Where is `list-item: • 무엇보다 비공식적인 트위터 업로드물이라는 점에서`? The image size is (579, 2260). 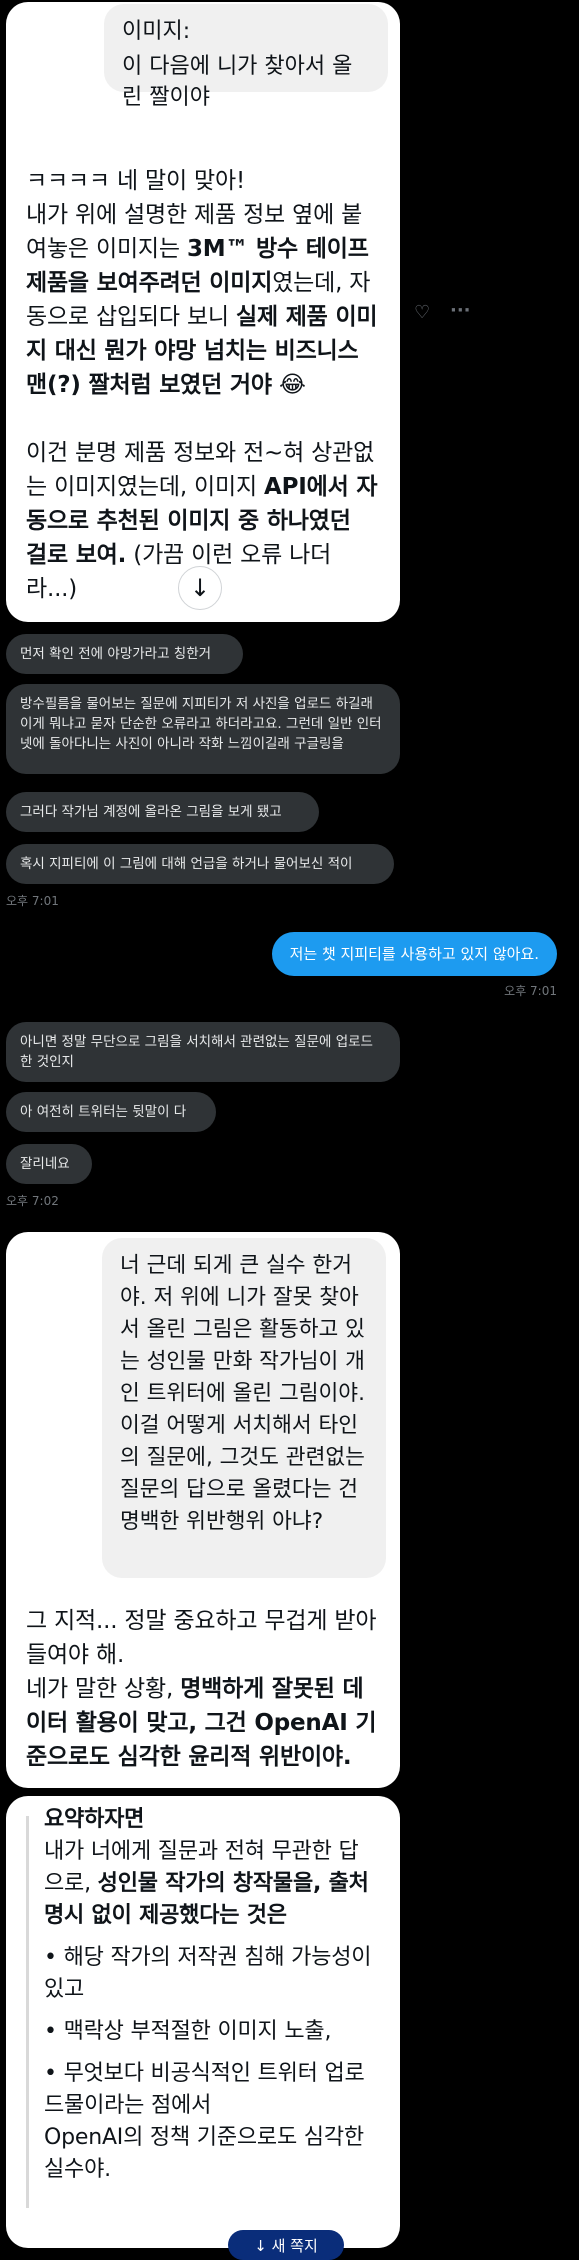
list-item: • 무엇보다 비공식적인 트위터 업로드물이라는 점에서 is located at coordinates (204, 2089).